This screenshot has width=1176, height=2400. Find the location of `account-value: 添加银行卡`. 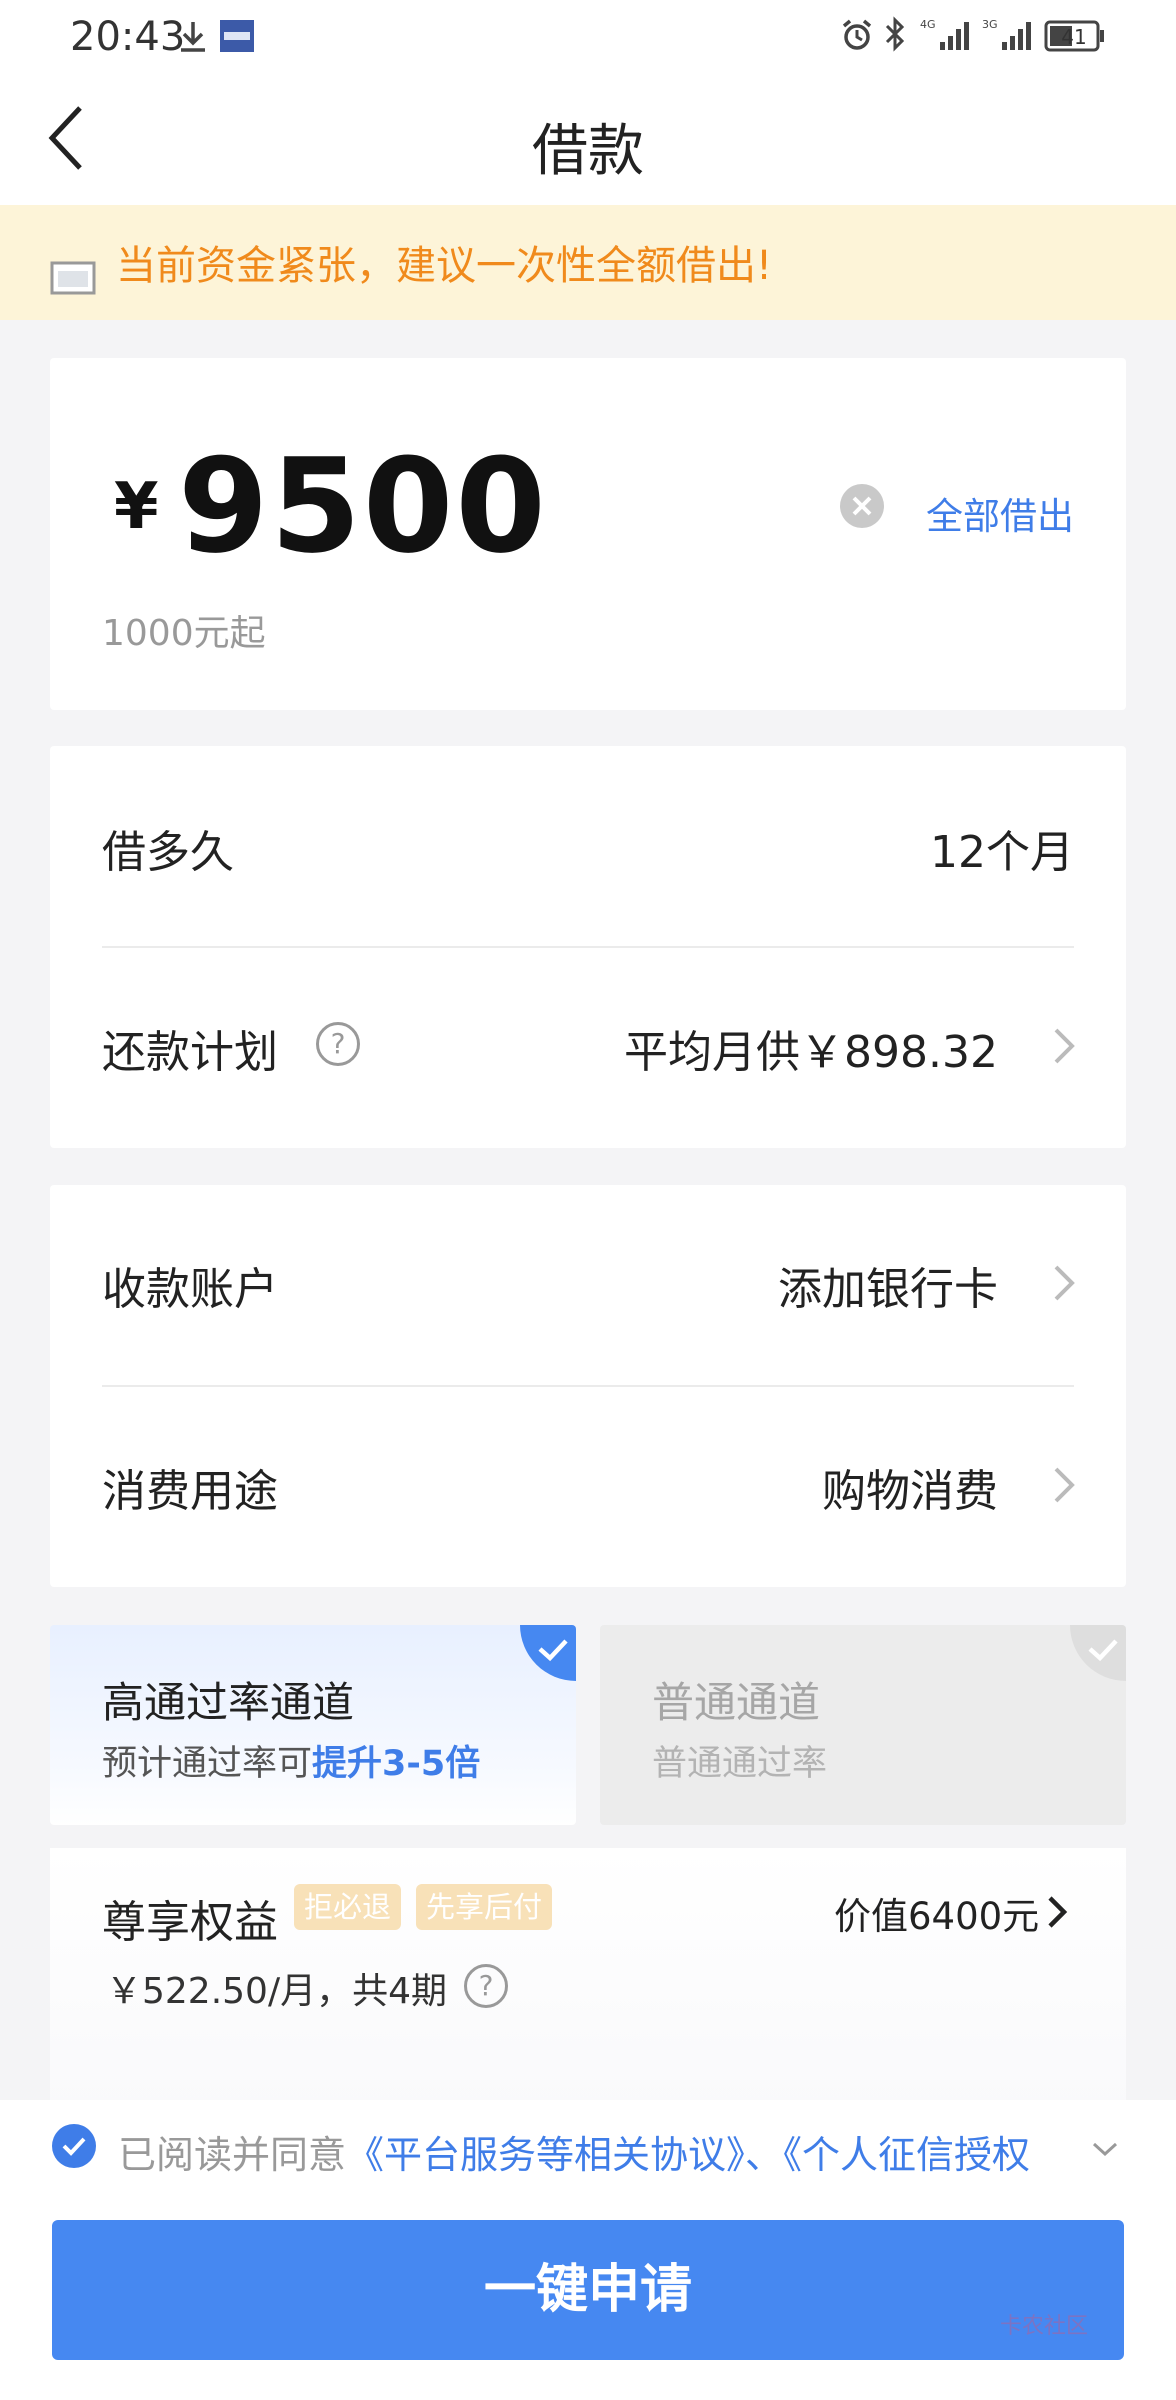

account-value: 添加银行卡 is located at coordinates (888, 1289).